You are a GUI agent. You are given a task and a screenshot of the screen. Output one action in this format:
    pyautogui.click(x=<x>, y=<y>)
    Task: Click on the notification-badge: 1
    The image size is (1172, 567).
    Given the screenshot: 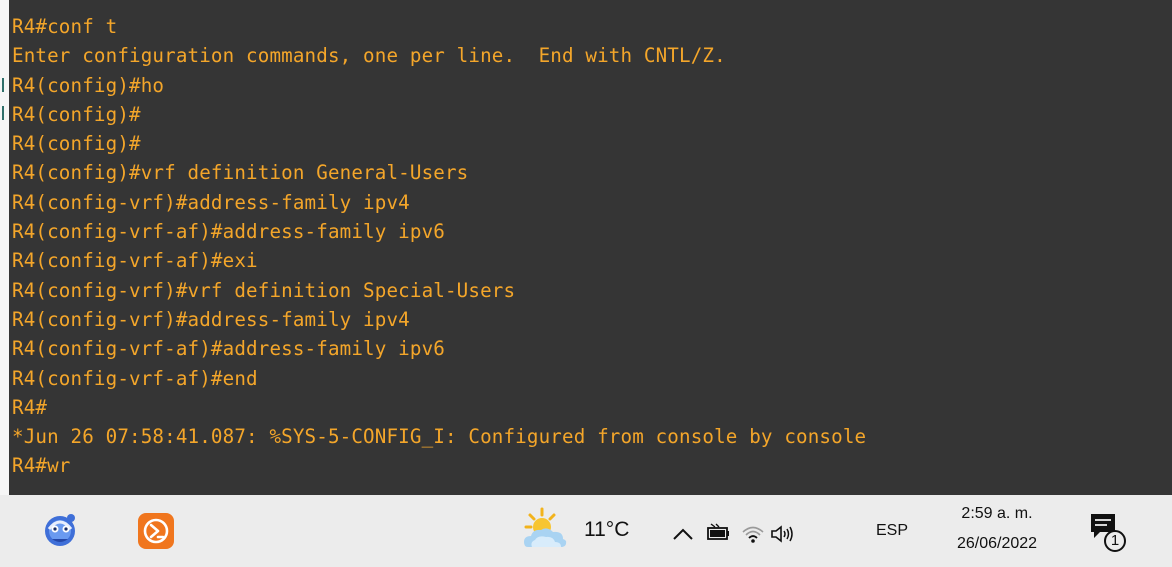 What is the action you would take?
    pyautogui.click(x=1115, y=541)
    